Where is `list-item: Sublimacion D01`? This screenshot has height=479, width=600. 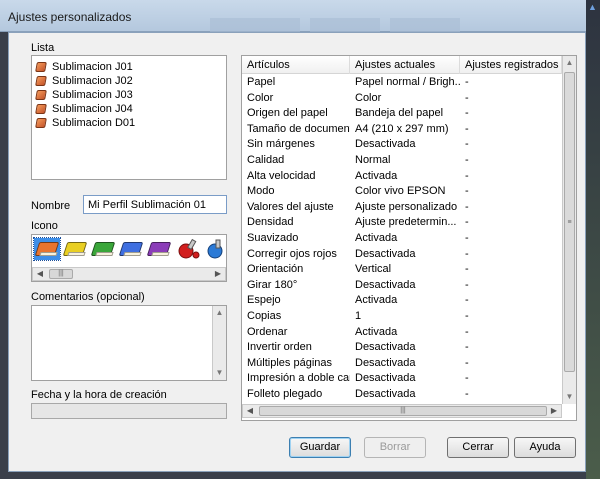 list-item: Sublimacion D01 is located at coordinates (85, 123).